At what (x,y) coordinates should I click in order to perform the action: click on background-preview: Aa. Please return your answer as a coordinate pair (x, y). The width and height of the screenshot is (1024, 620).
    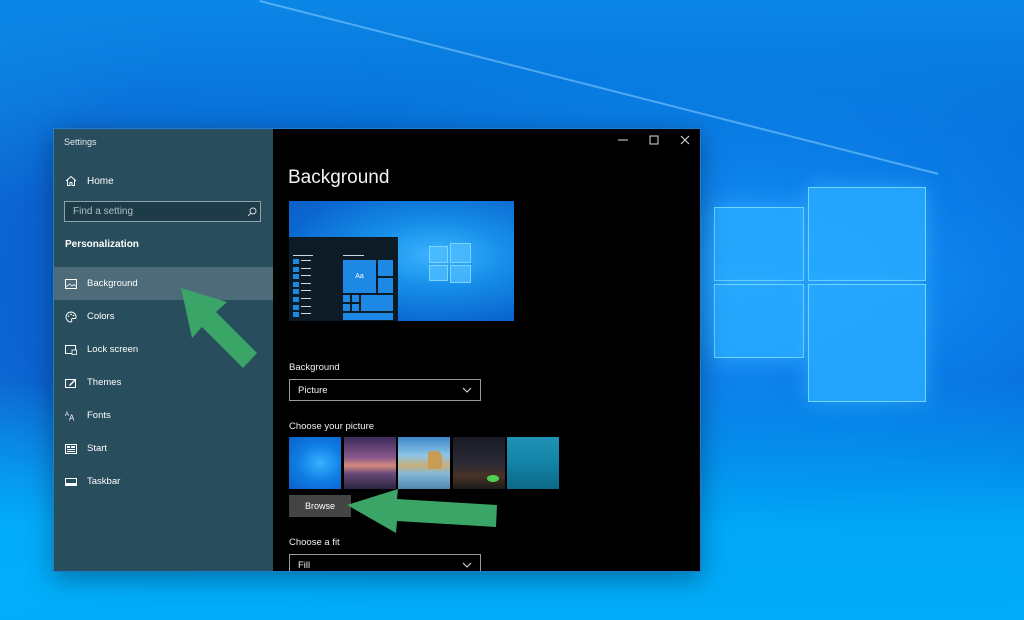
    Looking at the image, I should click on (401, 261).